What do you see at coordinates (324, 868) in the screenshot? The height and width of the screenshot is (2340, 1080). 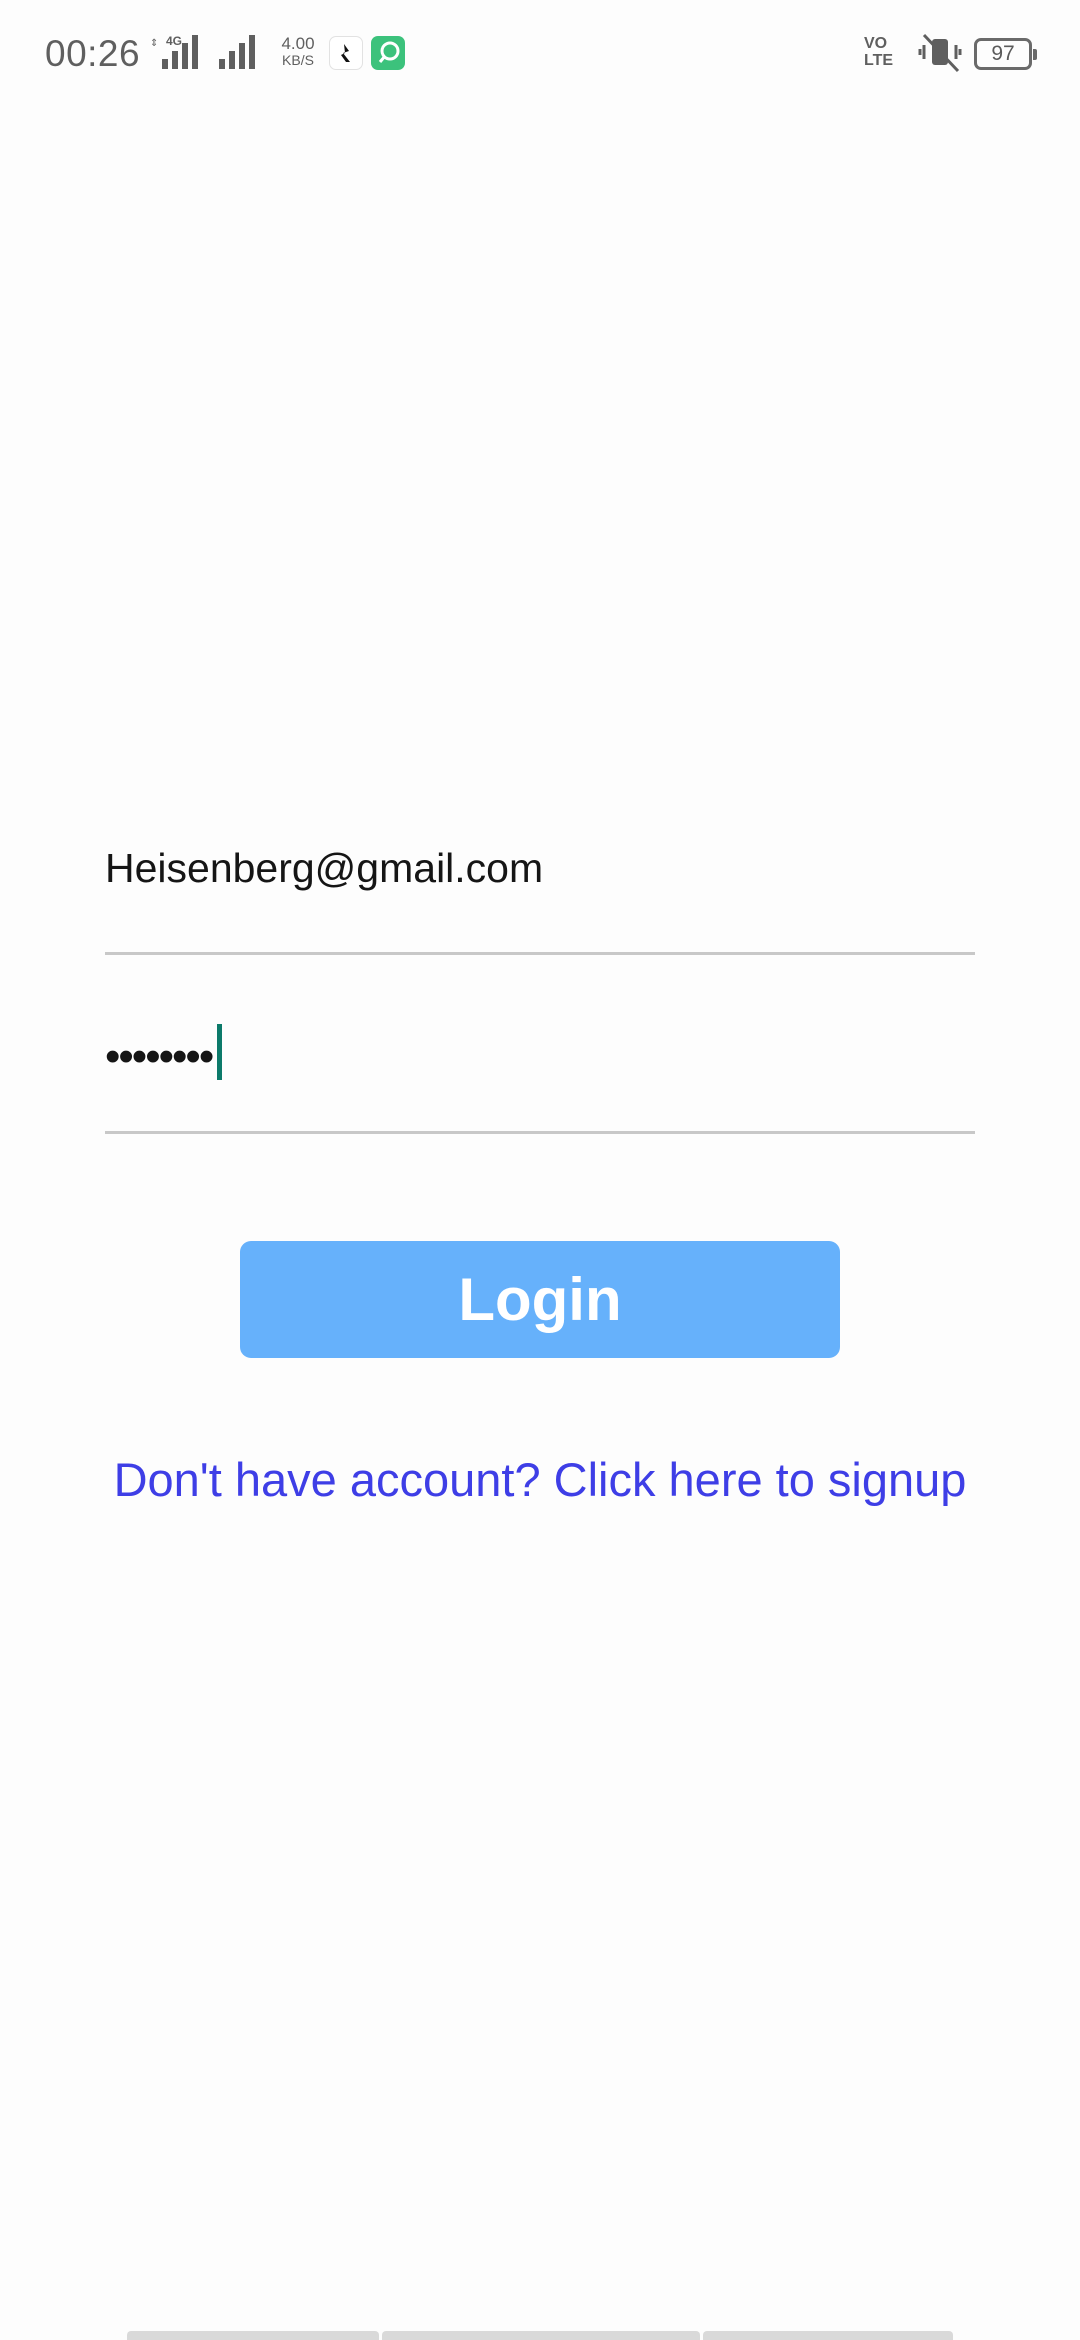 I see `email-value: Heisenberg@gmail.com` at bounding box center [324, 868].